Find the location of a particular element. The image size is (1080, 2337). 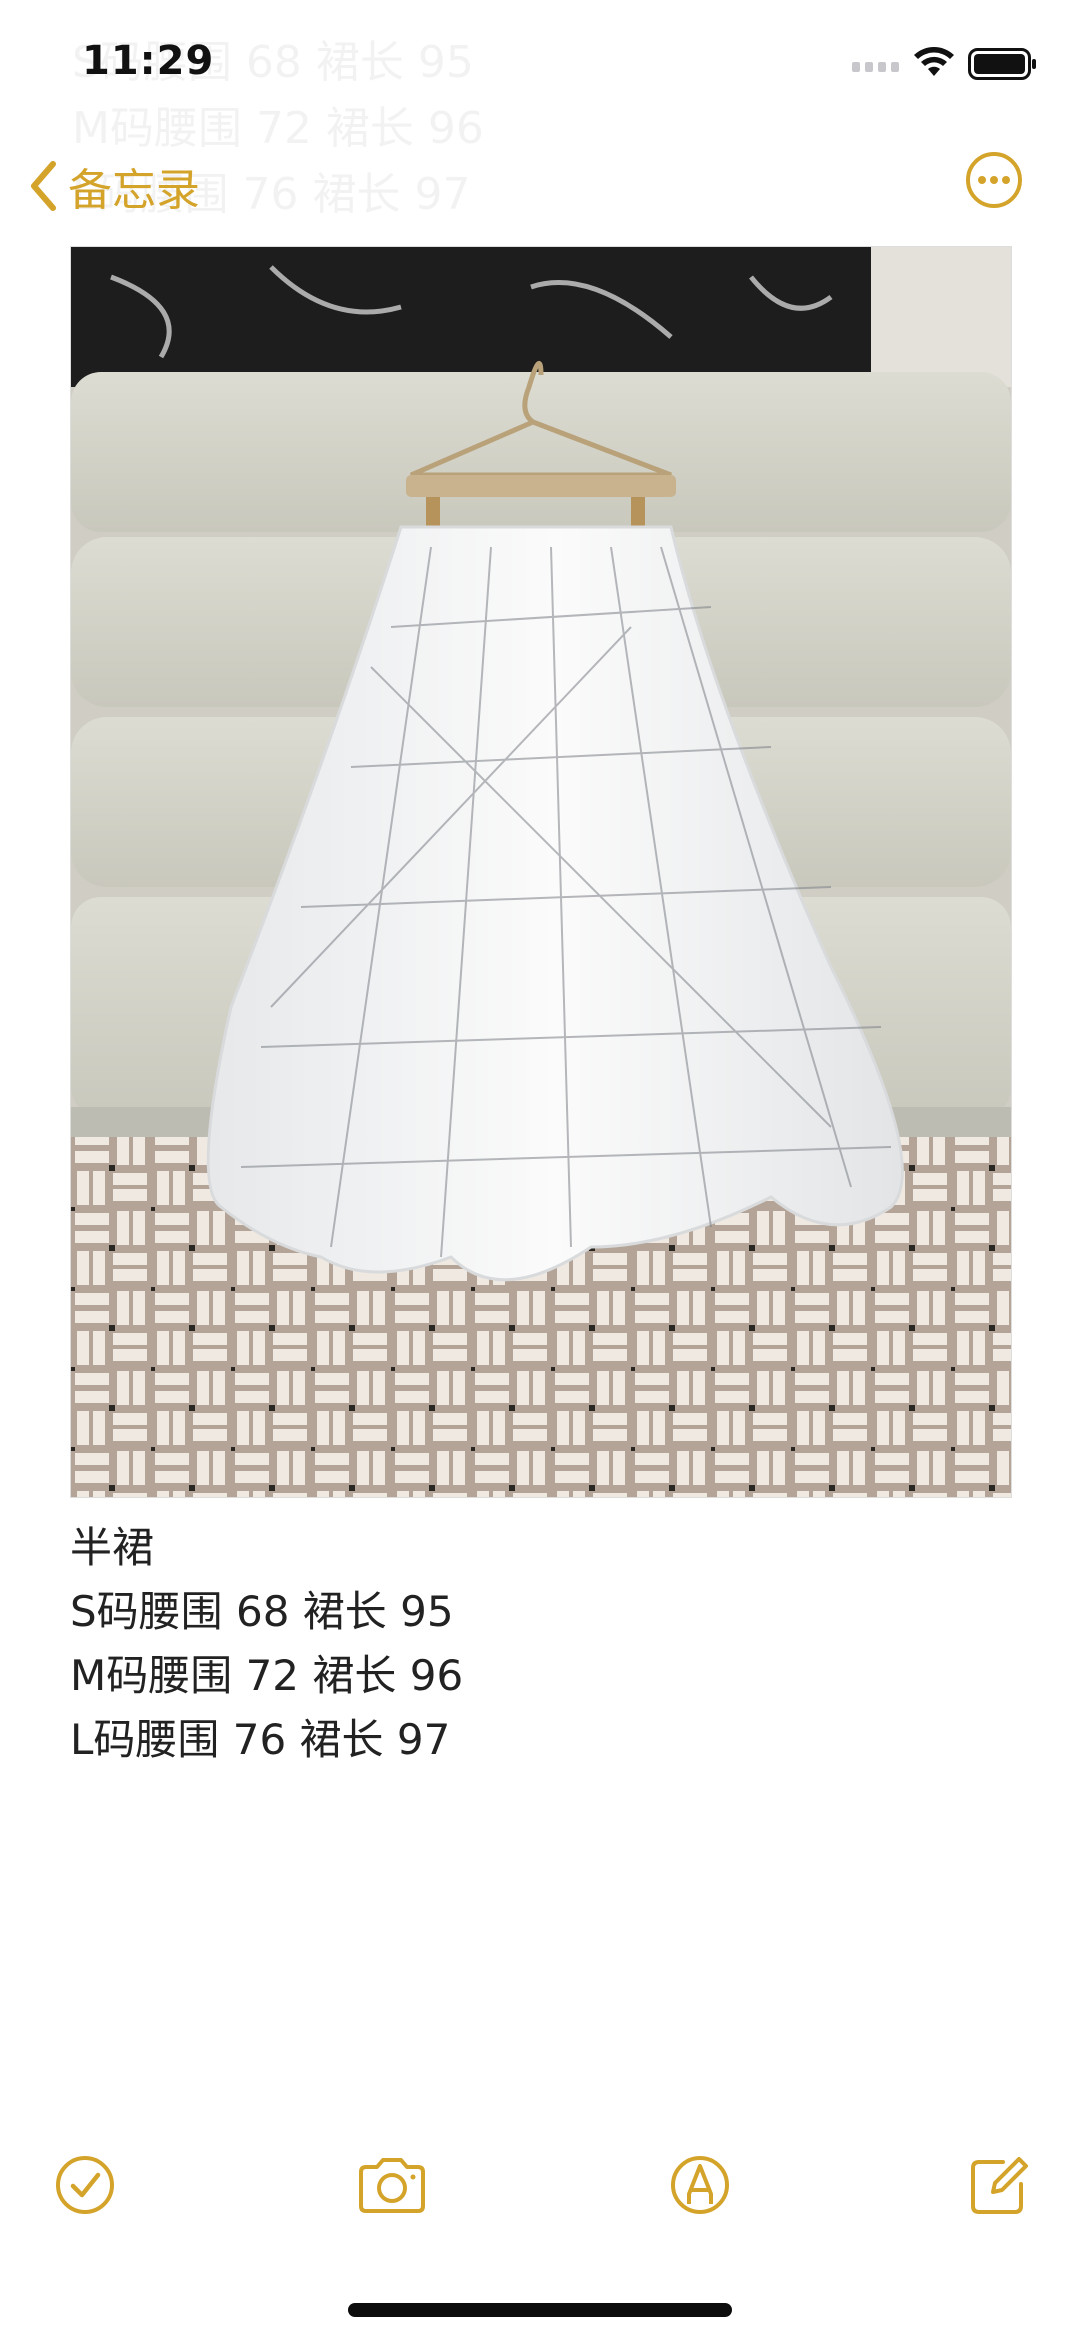

ellipsis-circle-icon is located at coordinates (994, 180).